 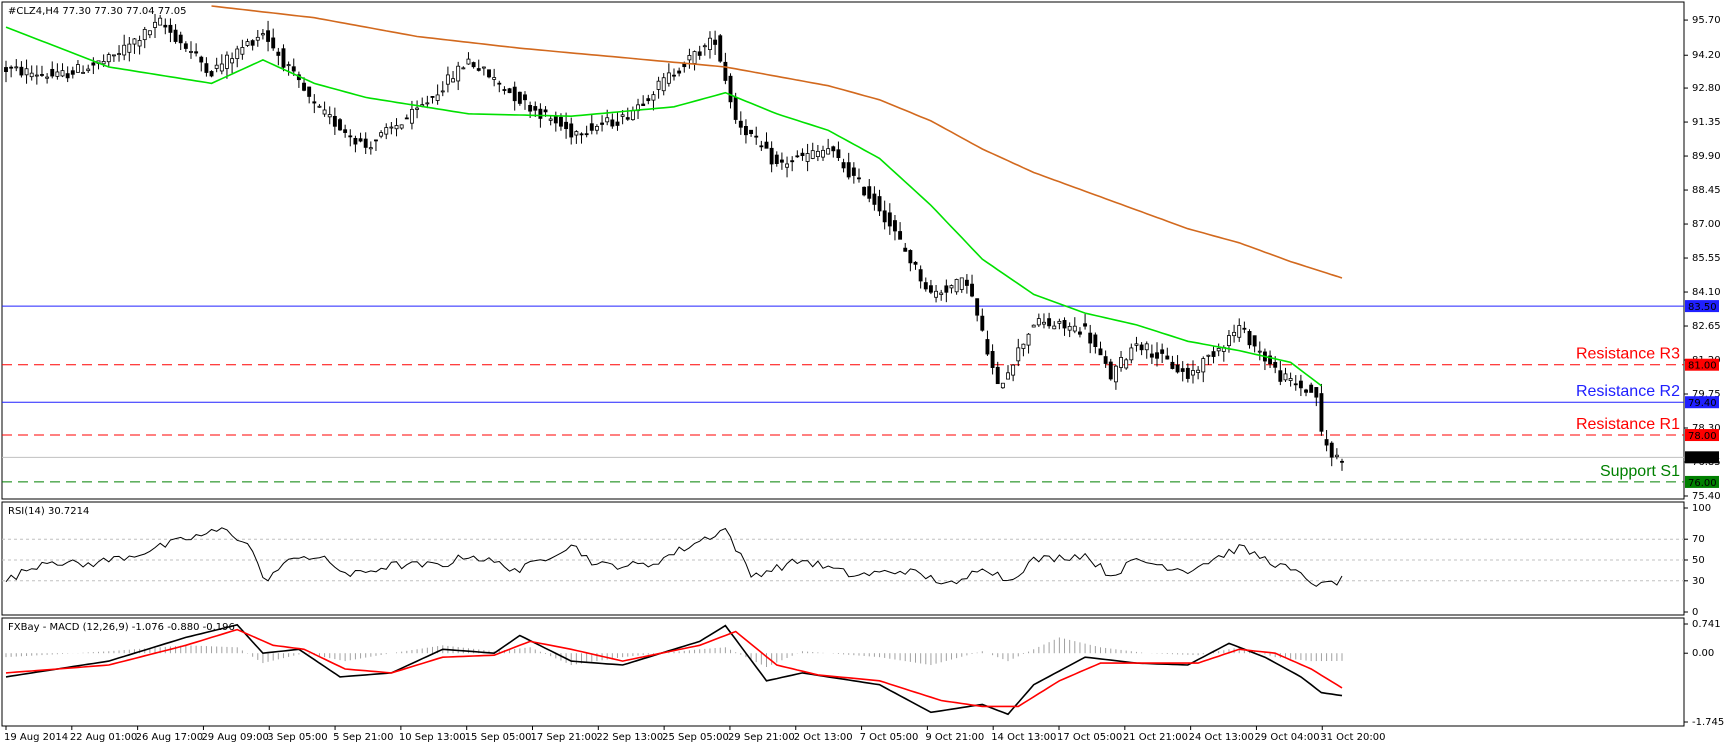 I want to click on y-tick-label: 91.35, so click(x=1706, y=122).